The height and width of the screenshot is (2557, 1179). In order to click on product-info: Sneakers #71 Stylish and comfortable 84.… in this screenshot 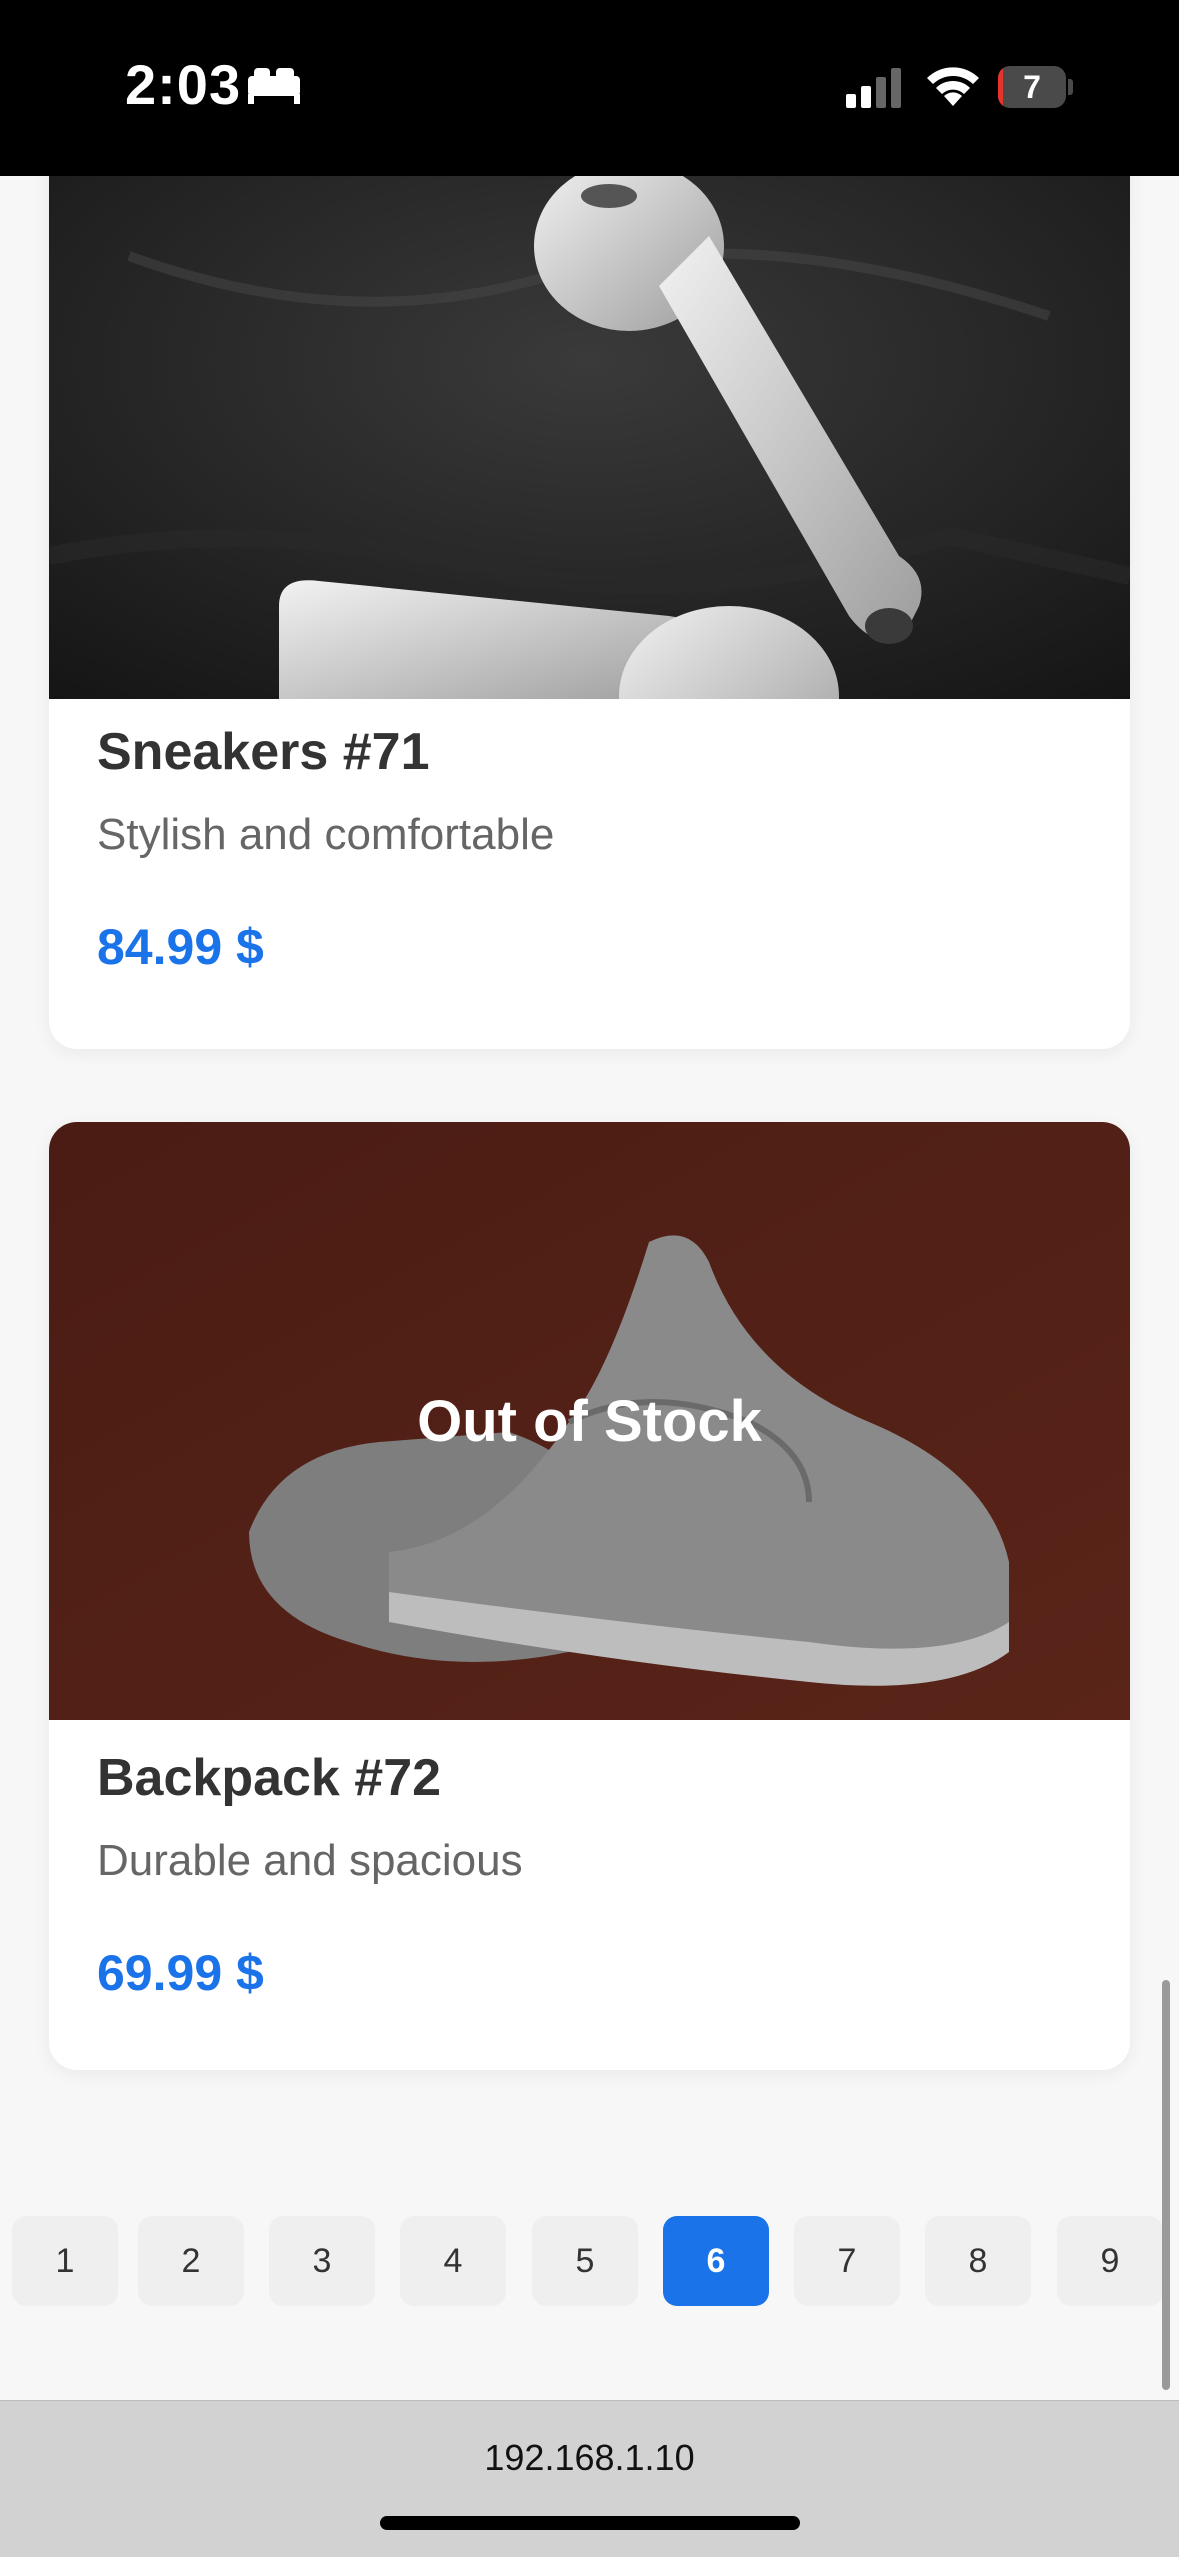, I will do `click(589, 849)`.